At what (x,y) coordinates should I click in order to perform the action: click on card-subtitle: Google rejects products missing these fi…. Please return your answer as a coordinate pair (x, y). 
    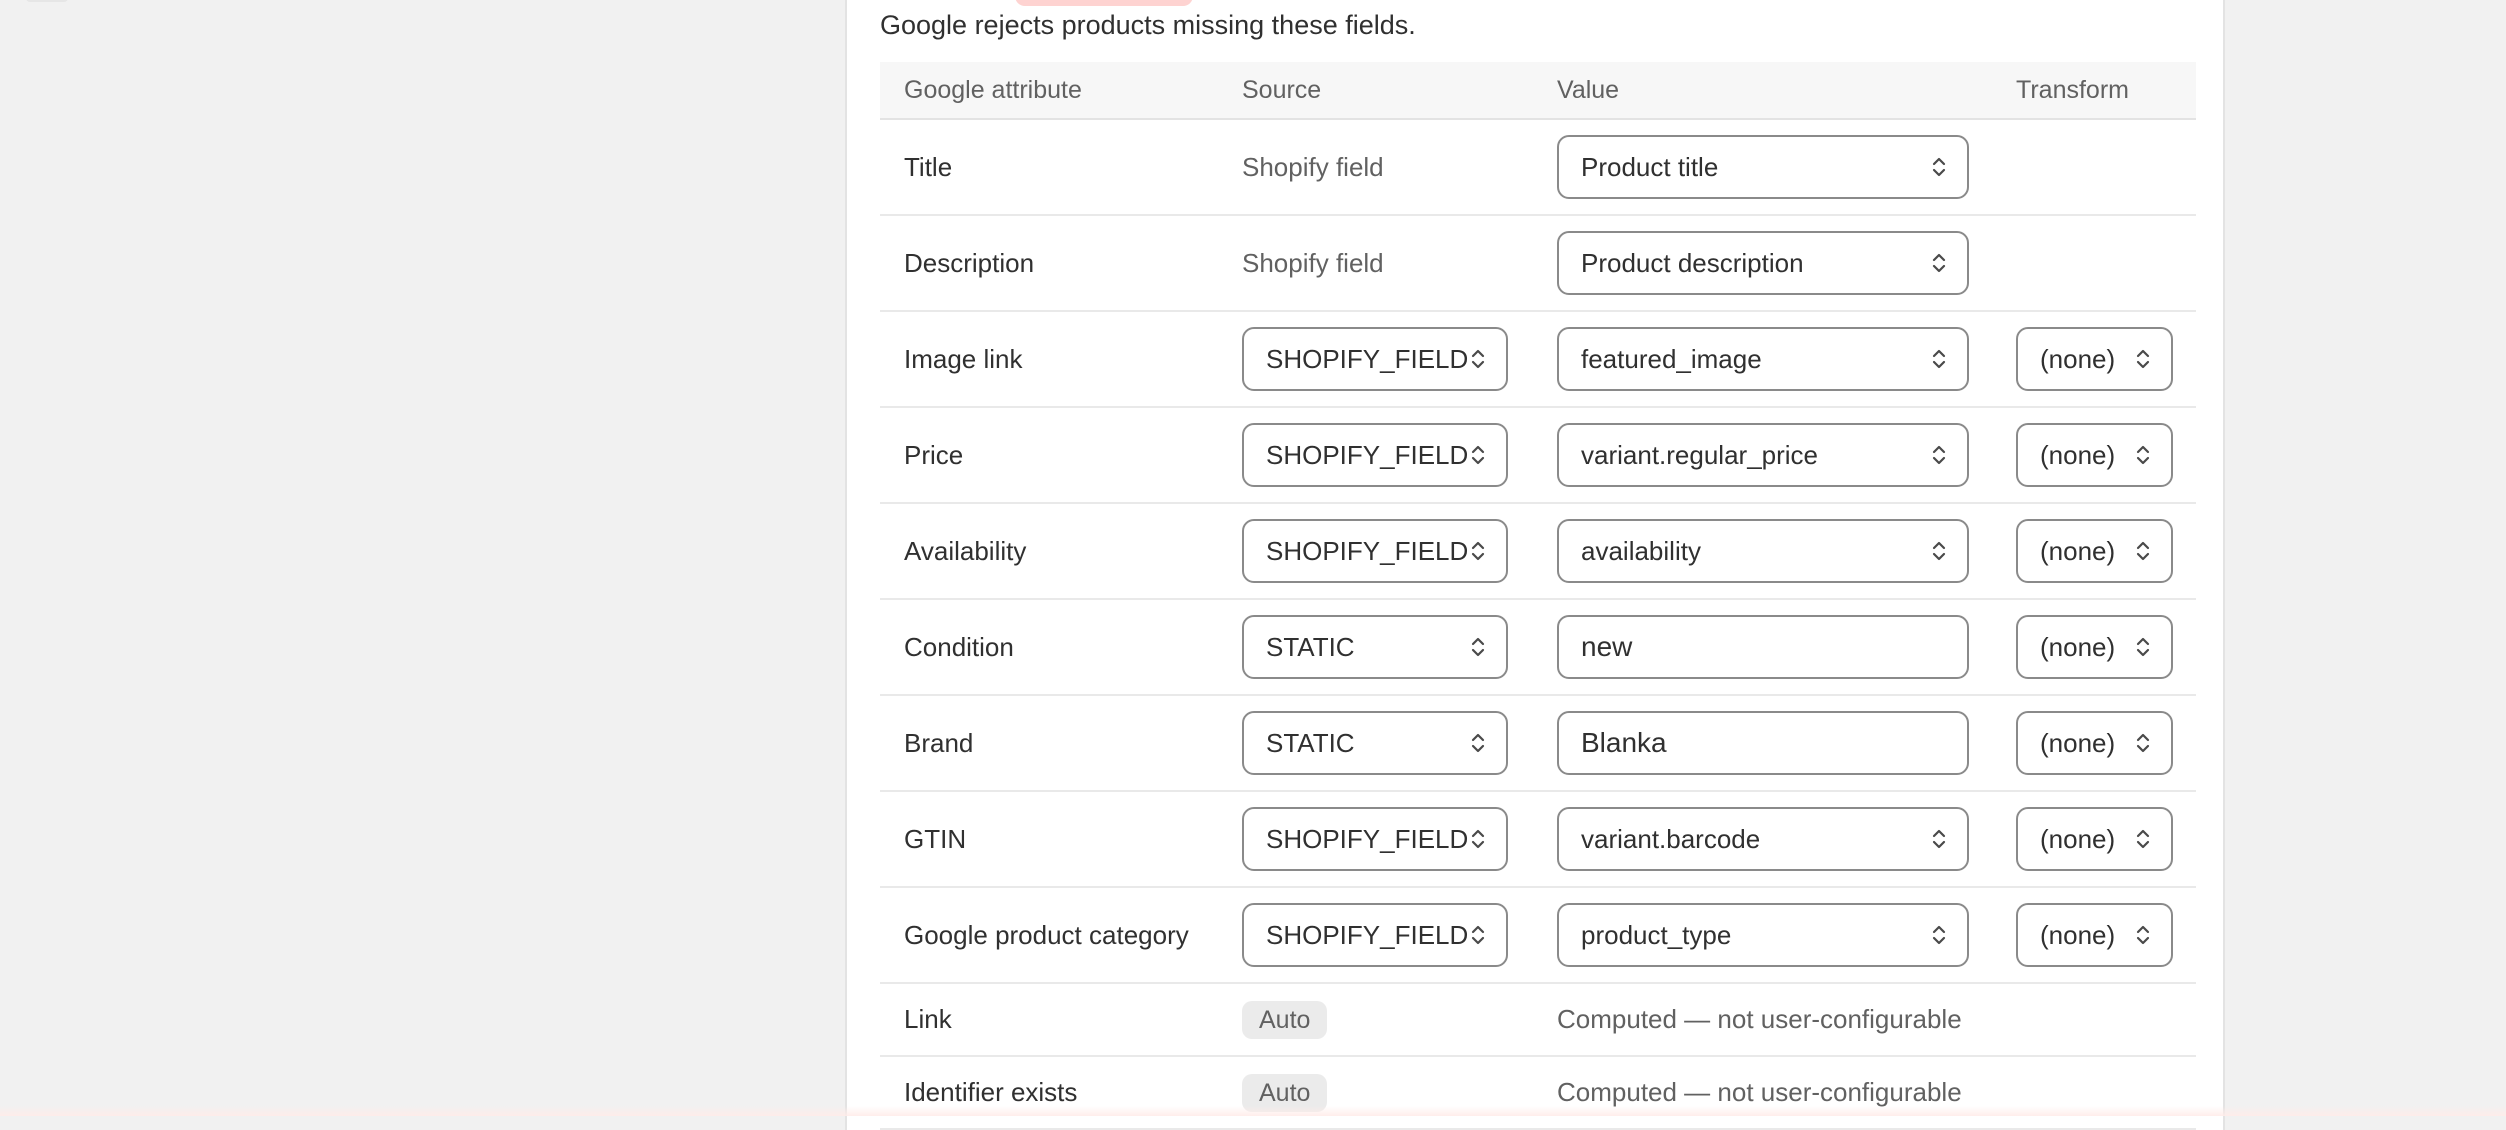
    Looking at the image, I should click on (1148, 25).